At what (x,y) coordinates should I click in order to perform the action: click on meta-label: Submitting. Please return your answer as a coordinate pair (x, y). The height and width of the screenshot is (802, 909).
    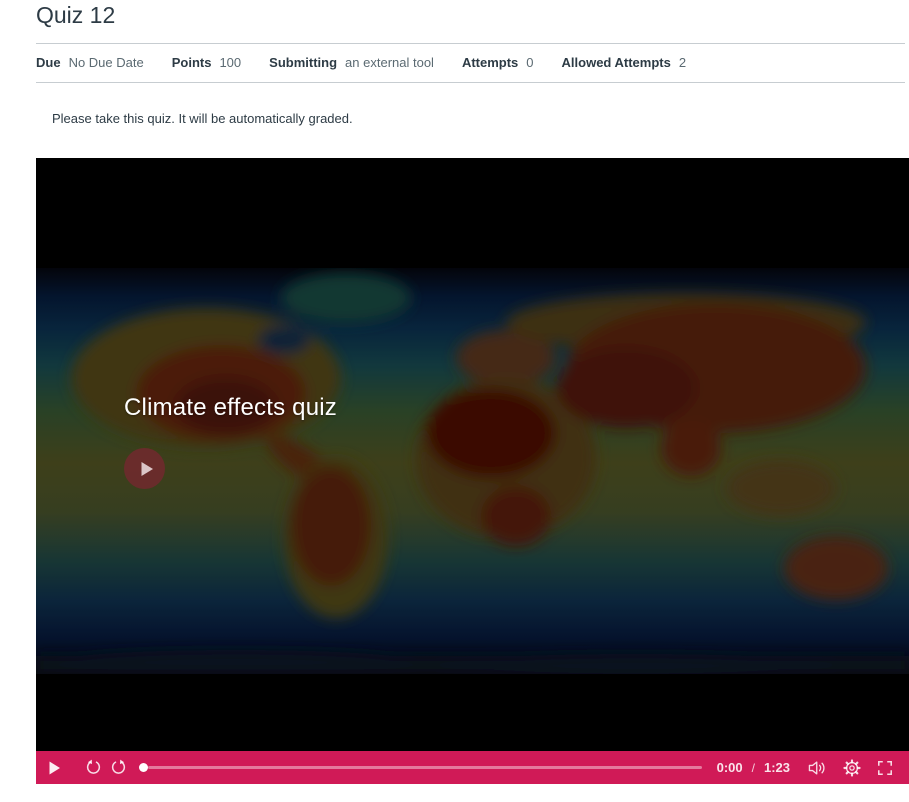
    Looking at the image, I should click on (303, 62).